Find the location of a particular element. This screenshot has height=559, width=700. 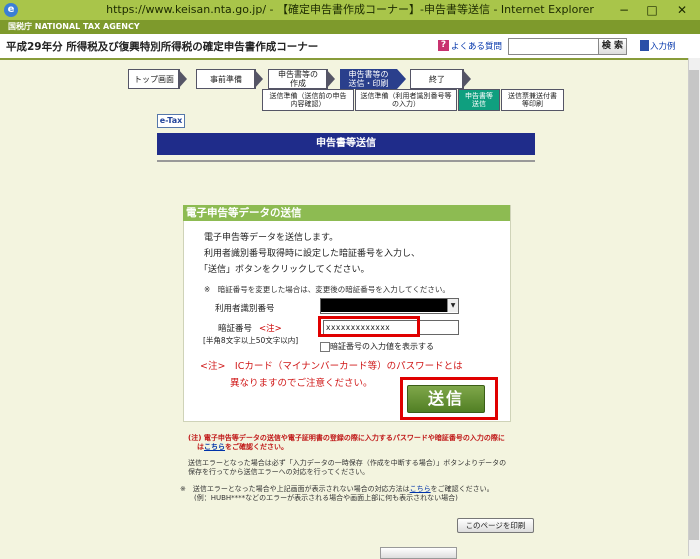

scrollbar-thumb is located at coordinates (694, 305).